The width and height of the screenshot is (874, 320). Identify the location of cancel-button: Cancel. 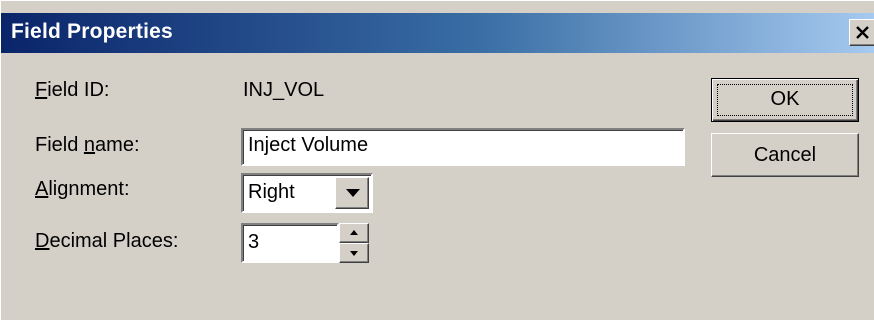
(785, 155).